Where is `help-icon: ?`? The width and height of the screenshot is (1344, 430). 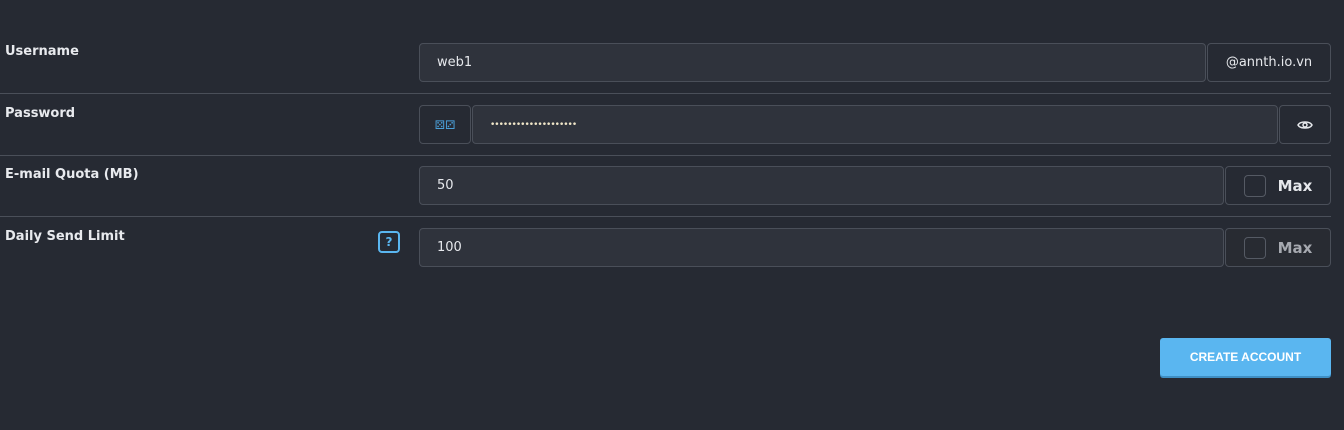 help-icon: ? is located at coordinates (389, 242).